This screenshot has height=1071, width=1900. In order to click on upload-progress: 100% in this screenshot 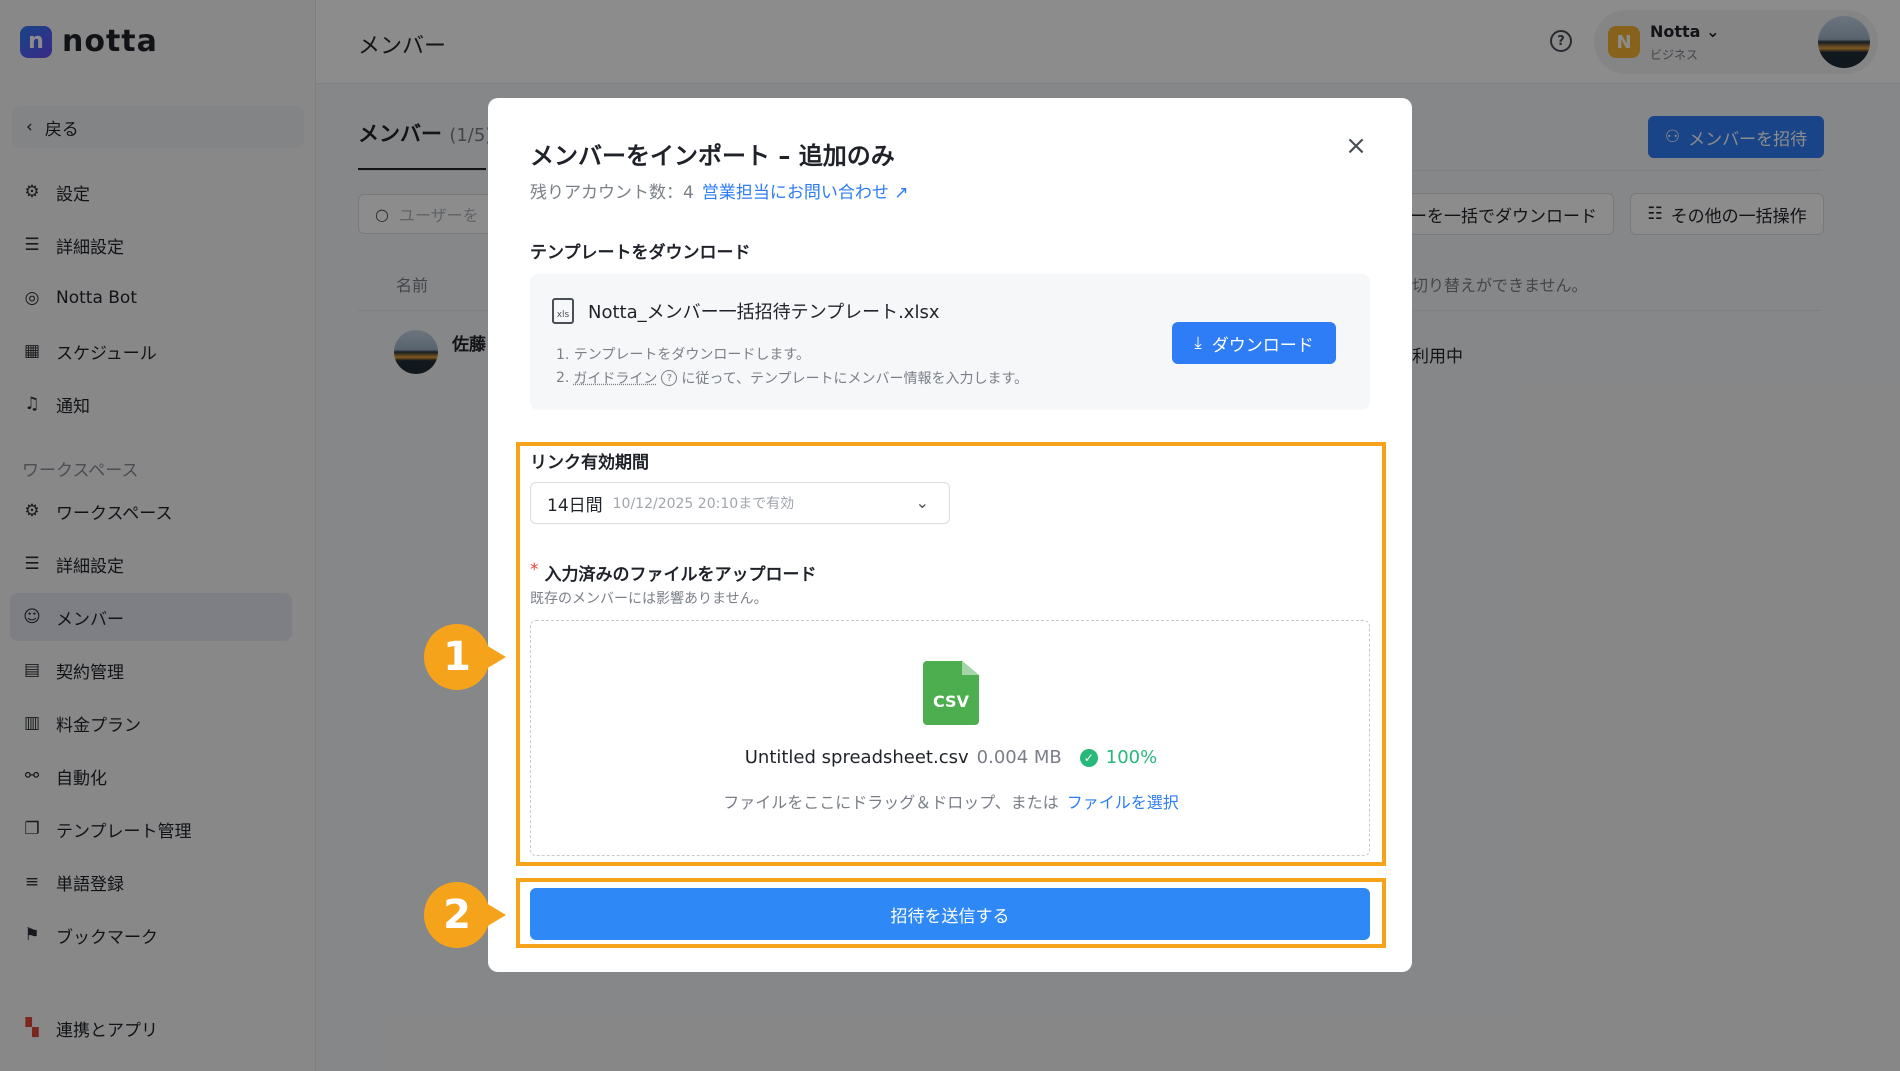, I will do `click(1131, 757)`.